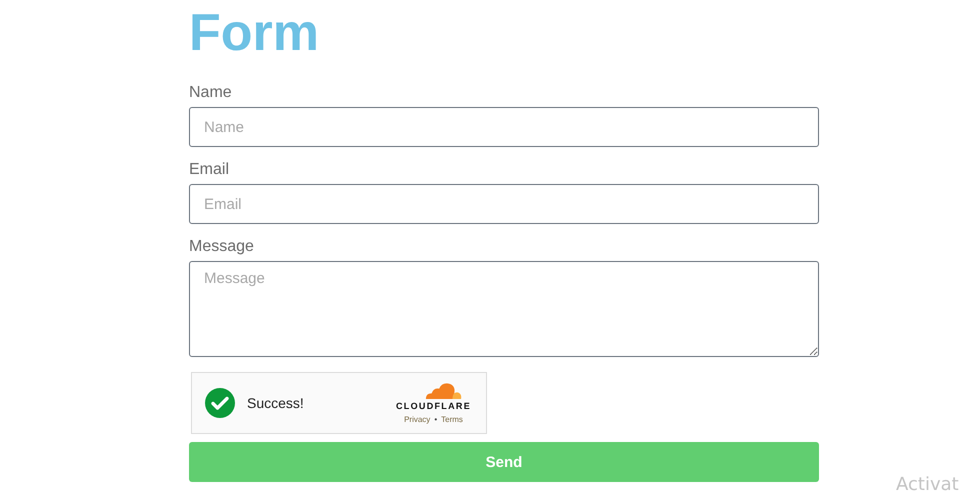 Image resolution: width=967 pixels, height=503 pixels. What do you see at coordinates (504, 204) in the screenshot?
I see `input-field: Email` at bounding box center [504, 204].